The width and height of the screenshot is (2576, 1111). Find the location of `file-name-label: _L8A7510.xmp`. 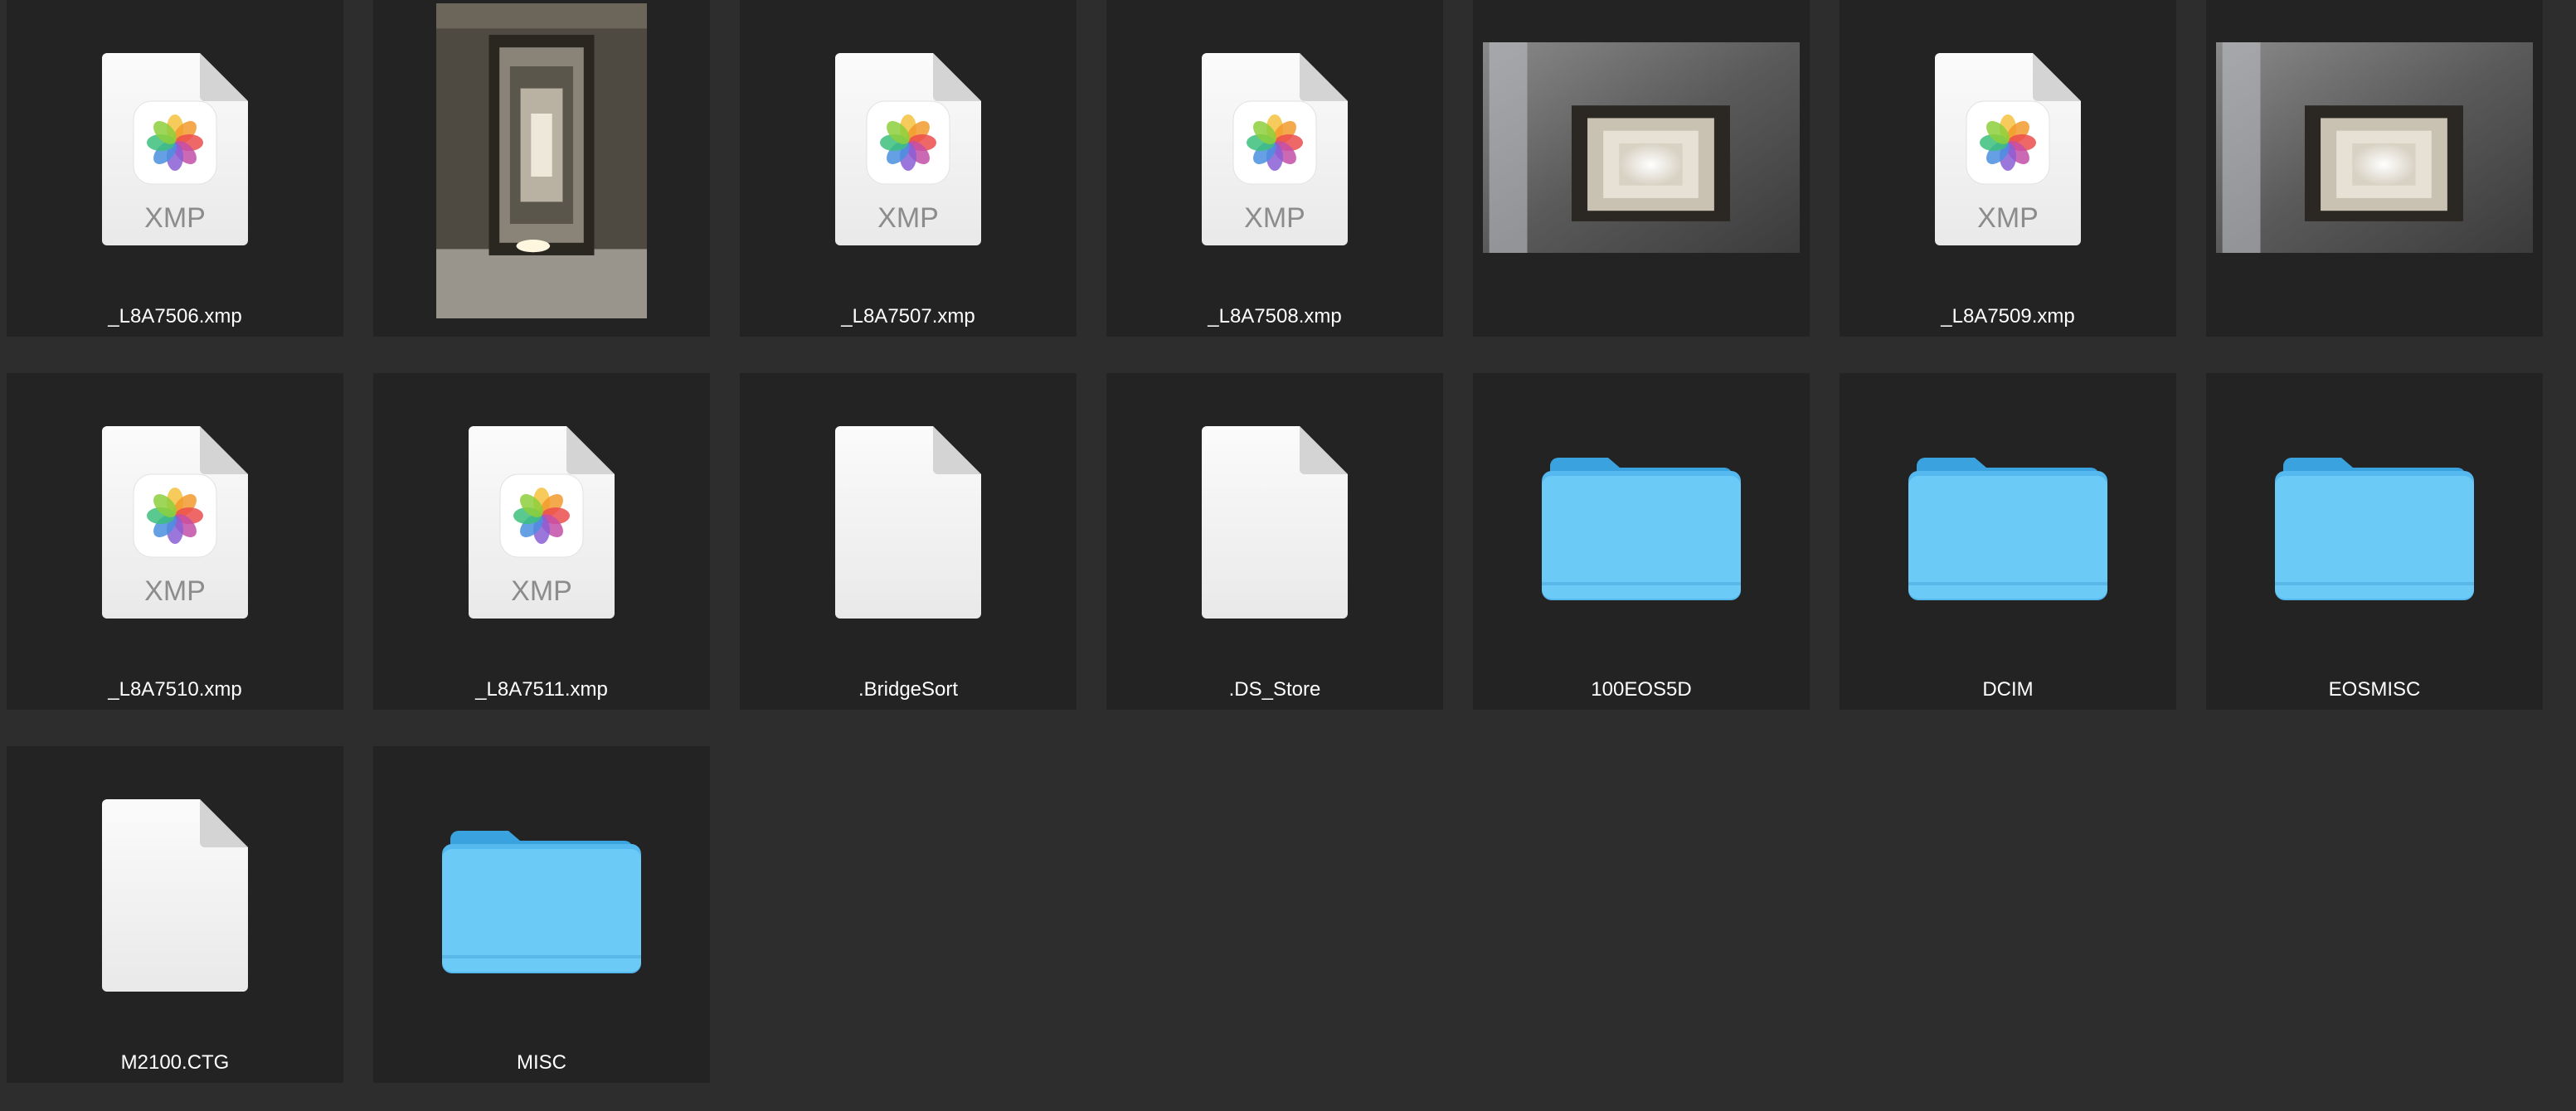

file-name-label: _L8A7510.xmp is located at coordinates (175, 689).